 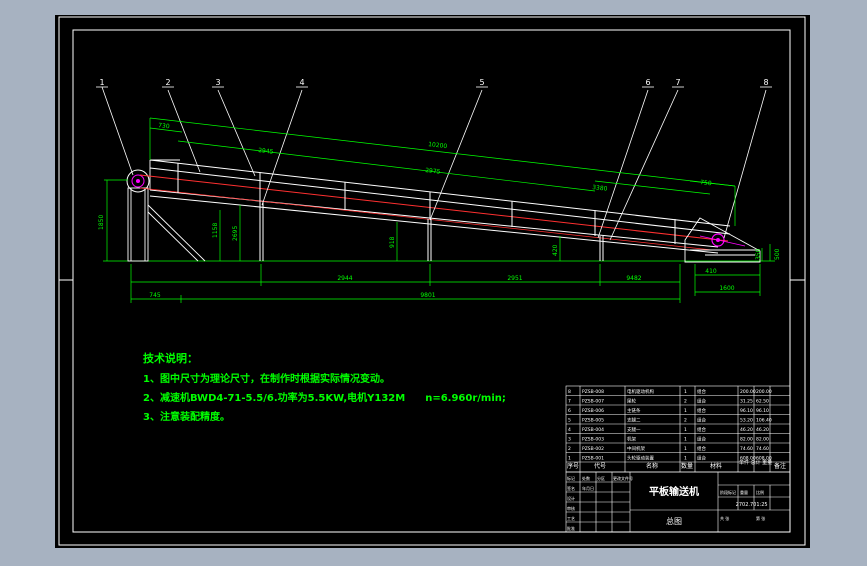 I want to click on drawing-kind: 总图, so click(x=674, y=521).